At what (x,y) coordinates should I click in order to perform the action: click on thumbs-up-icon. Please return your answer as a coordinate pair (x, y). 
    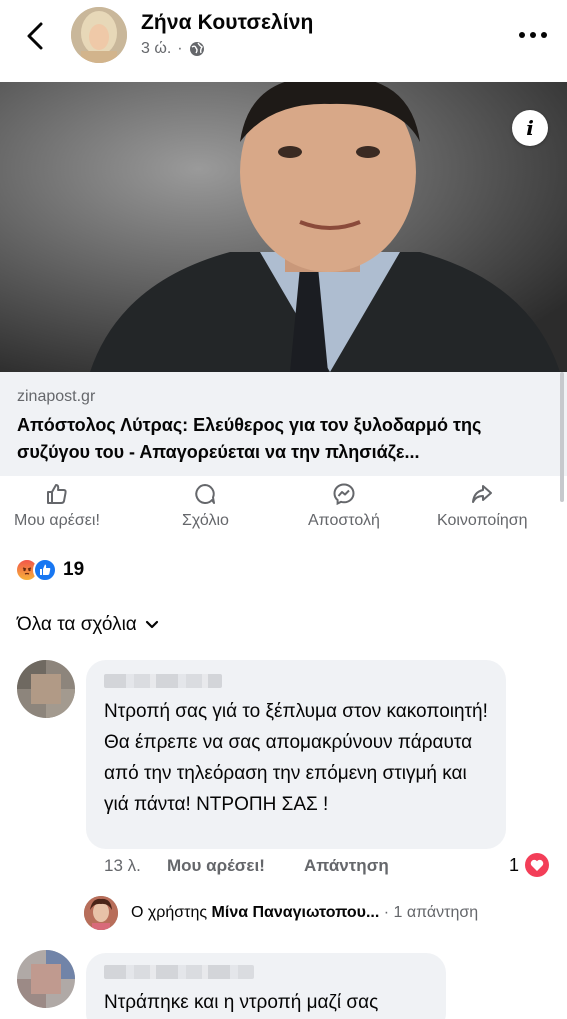
    Looking at the image, I should click on (56, 494).